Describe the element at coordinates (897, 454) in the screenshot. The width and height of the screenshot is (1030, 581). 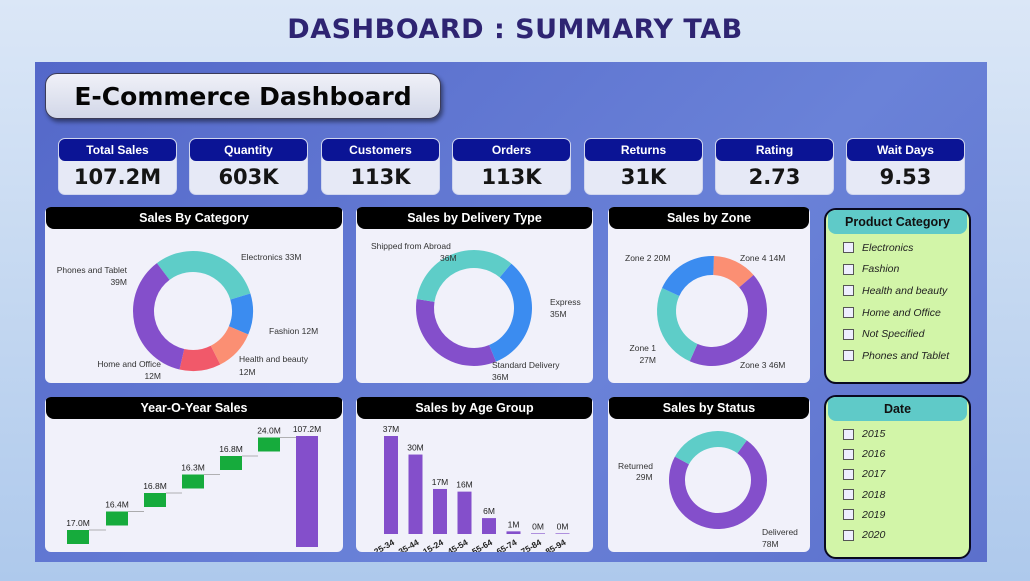
I see `slicer-item-2016: 2016` at that location.